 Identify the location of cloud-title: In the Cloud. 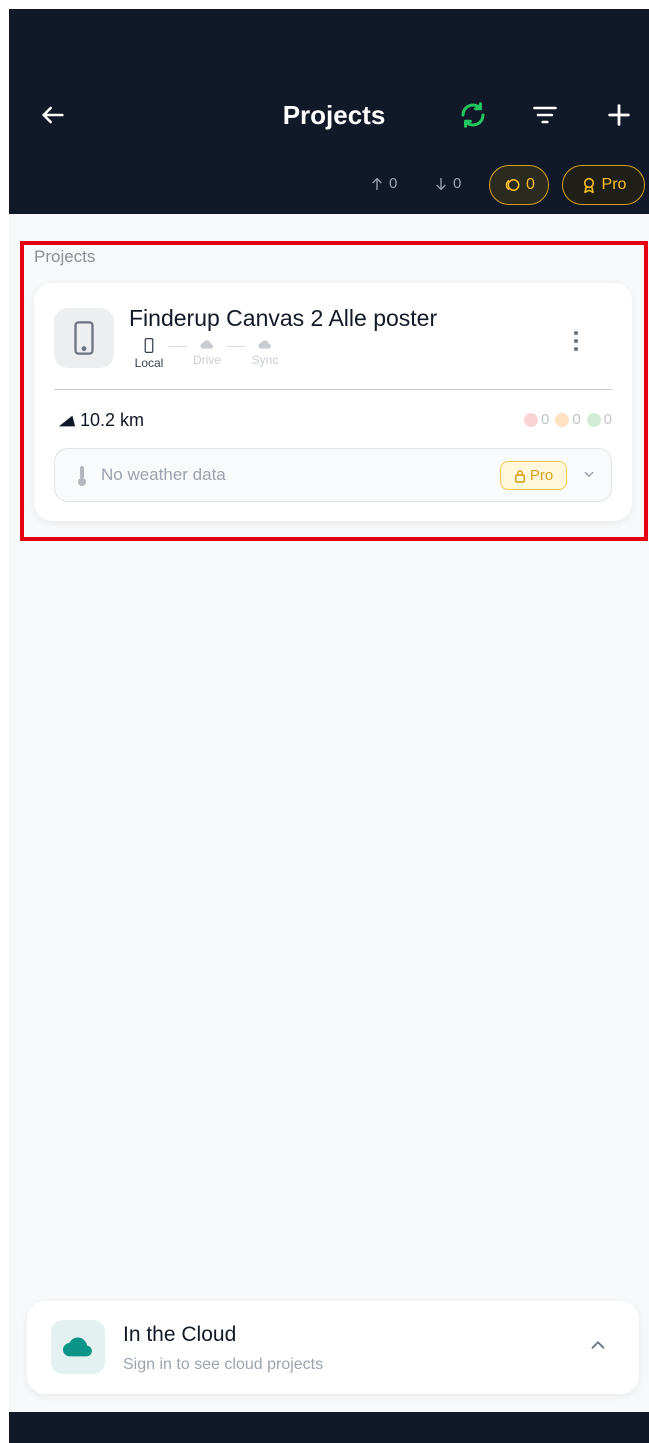
(180, 1334).